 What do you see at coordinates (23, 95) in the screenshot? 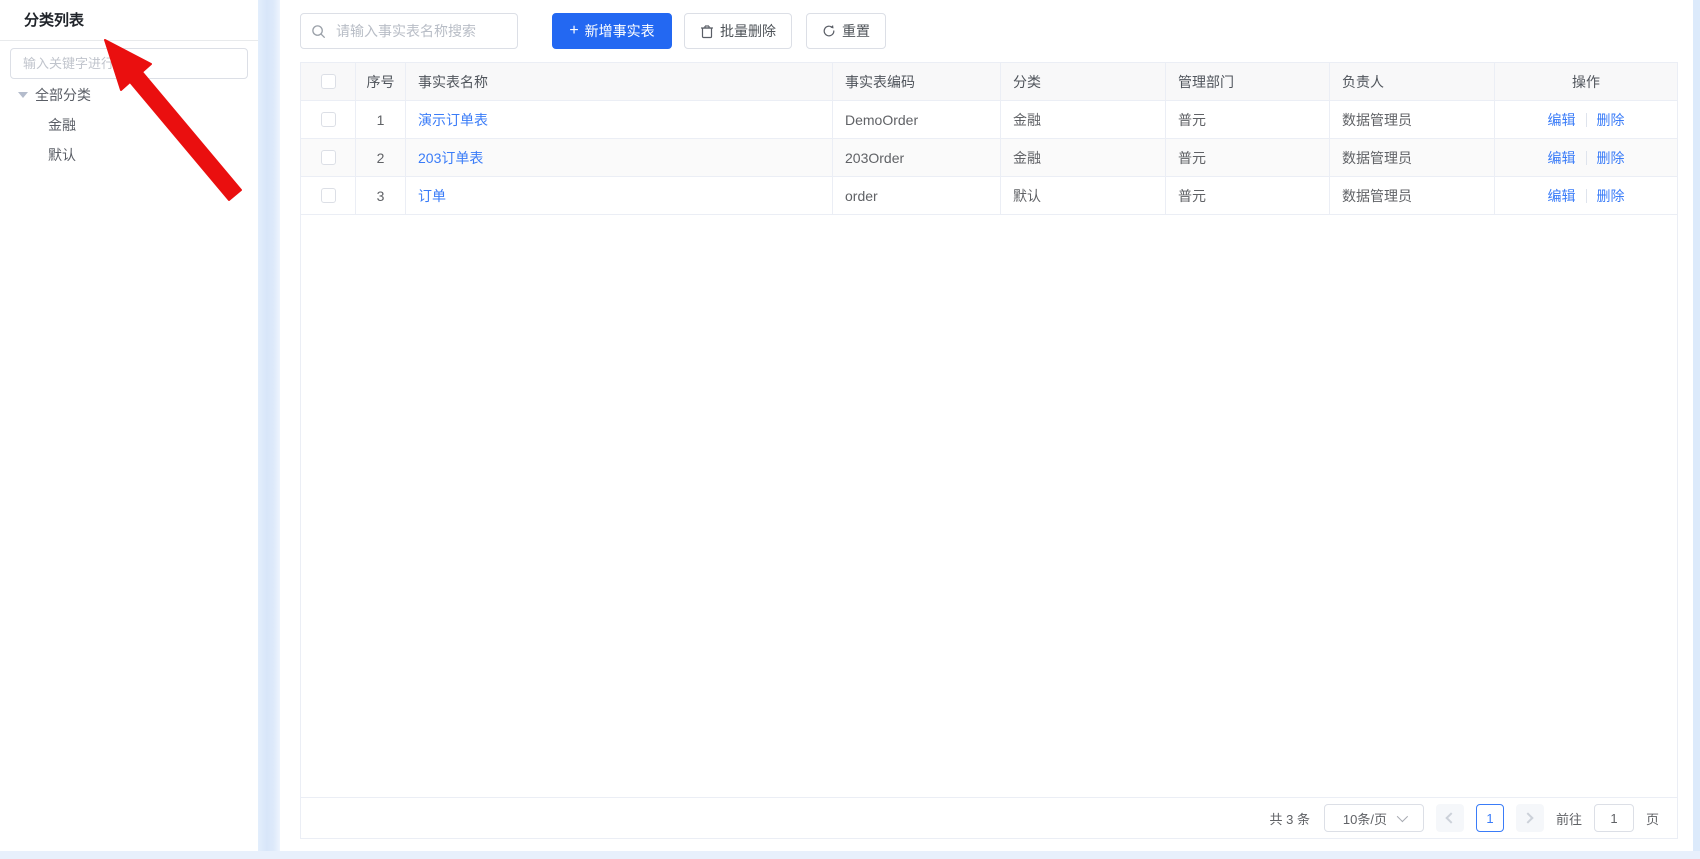
I see `caret-down-icon` at bounding box center [23, 95].